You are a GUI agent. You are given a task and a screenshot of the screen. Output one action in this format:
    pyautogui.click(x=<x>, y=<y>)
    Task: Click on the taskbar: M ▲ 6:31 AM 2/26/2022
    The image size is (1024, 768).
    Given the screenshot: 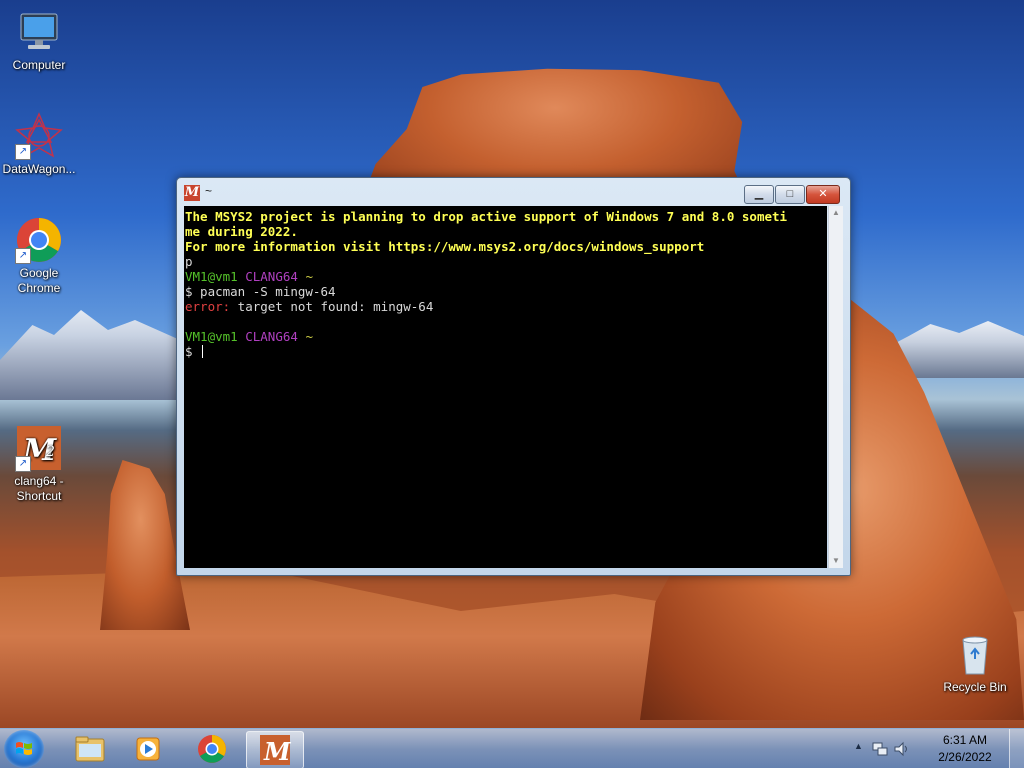 What is the action you would take?
    pyautogui.click(x=512, y=748)
    